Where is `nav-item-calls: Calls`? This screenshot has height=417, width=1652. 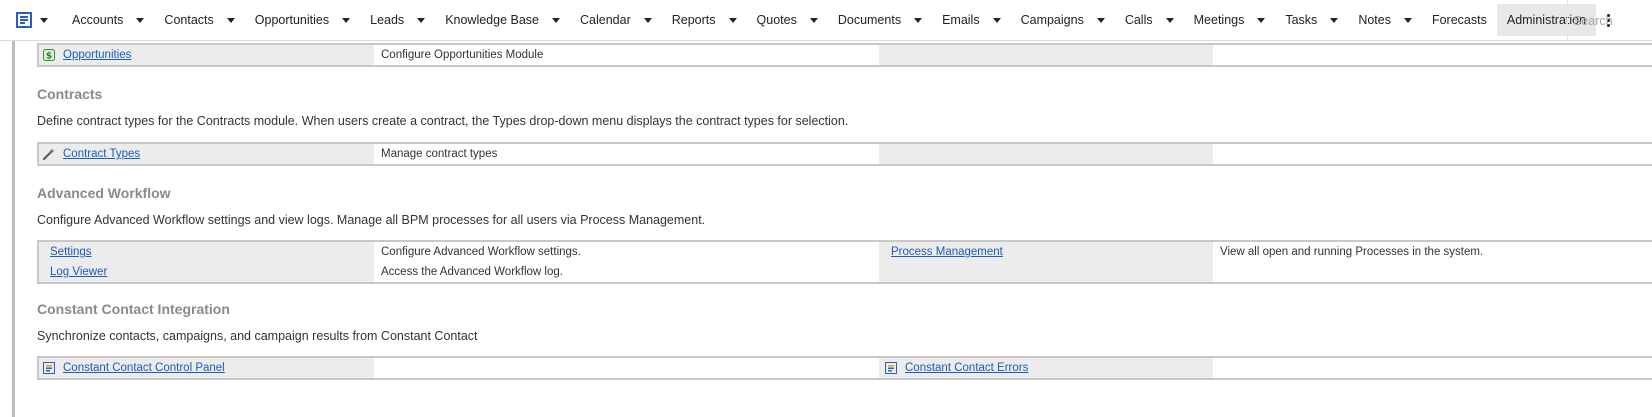 nav-item-calls: Calls is located at coordinates (1149, 20).